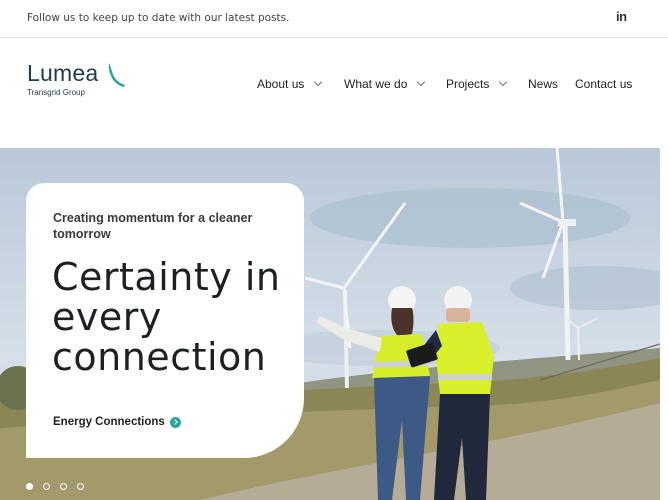 The image size is (668, 500). Describe the element at coordinates (109, 422) in the screenshot. I see `cta-label: Energy Connections` at that location.